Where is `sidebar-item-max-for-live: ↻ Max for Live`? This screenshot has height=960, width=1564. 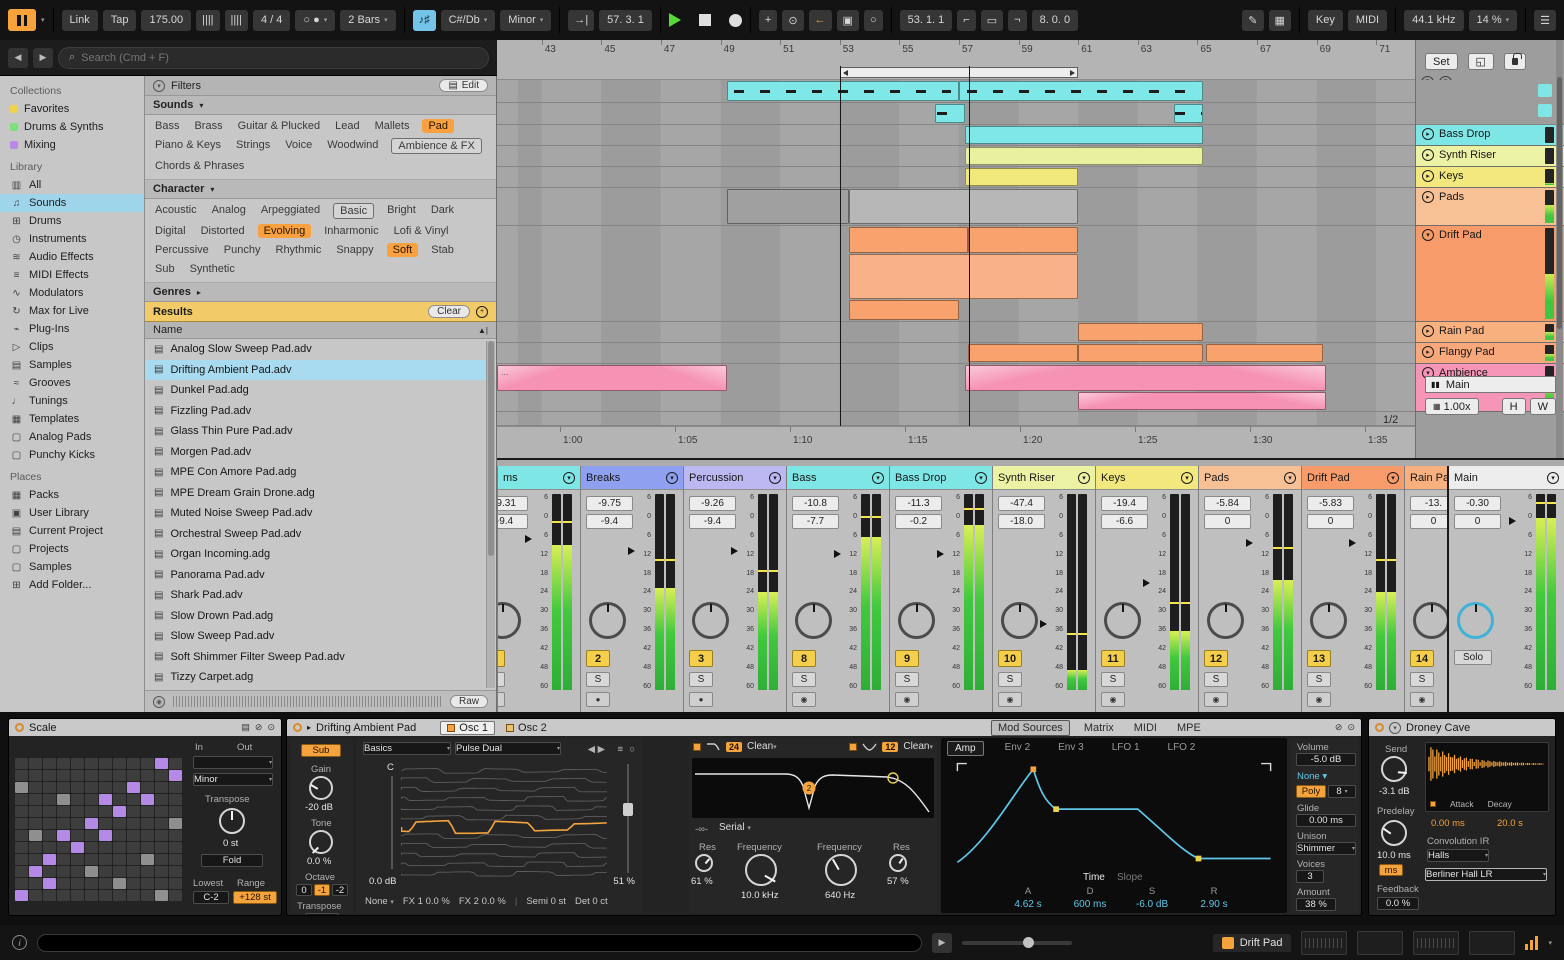 sidebar-item-max-for-live: ↻ Max for Live is located at coordinates (72, 311).